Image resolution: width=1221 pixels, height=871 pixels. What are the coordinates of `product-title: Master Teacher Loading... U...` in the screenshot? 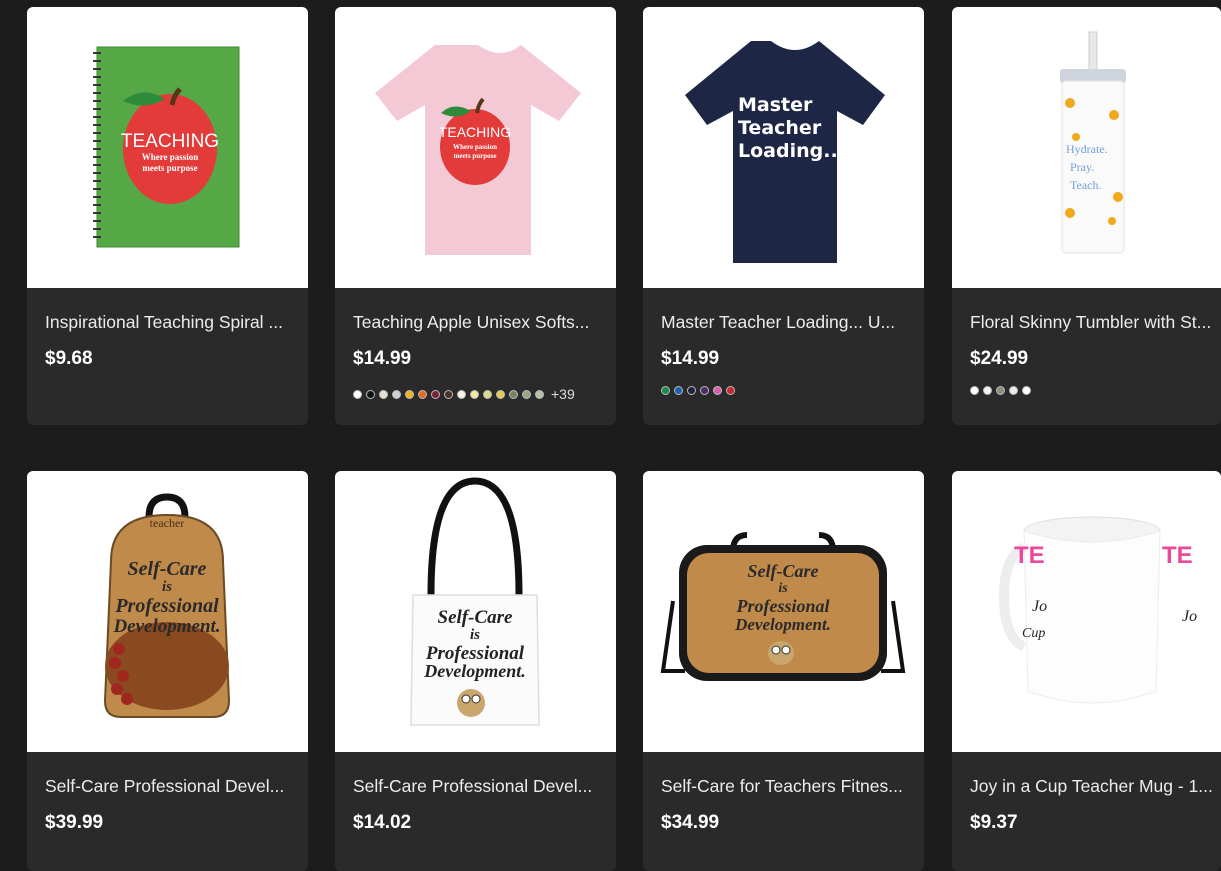 It's located at (788, 322).